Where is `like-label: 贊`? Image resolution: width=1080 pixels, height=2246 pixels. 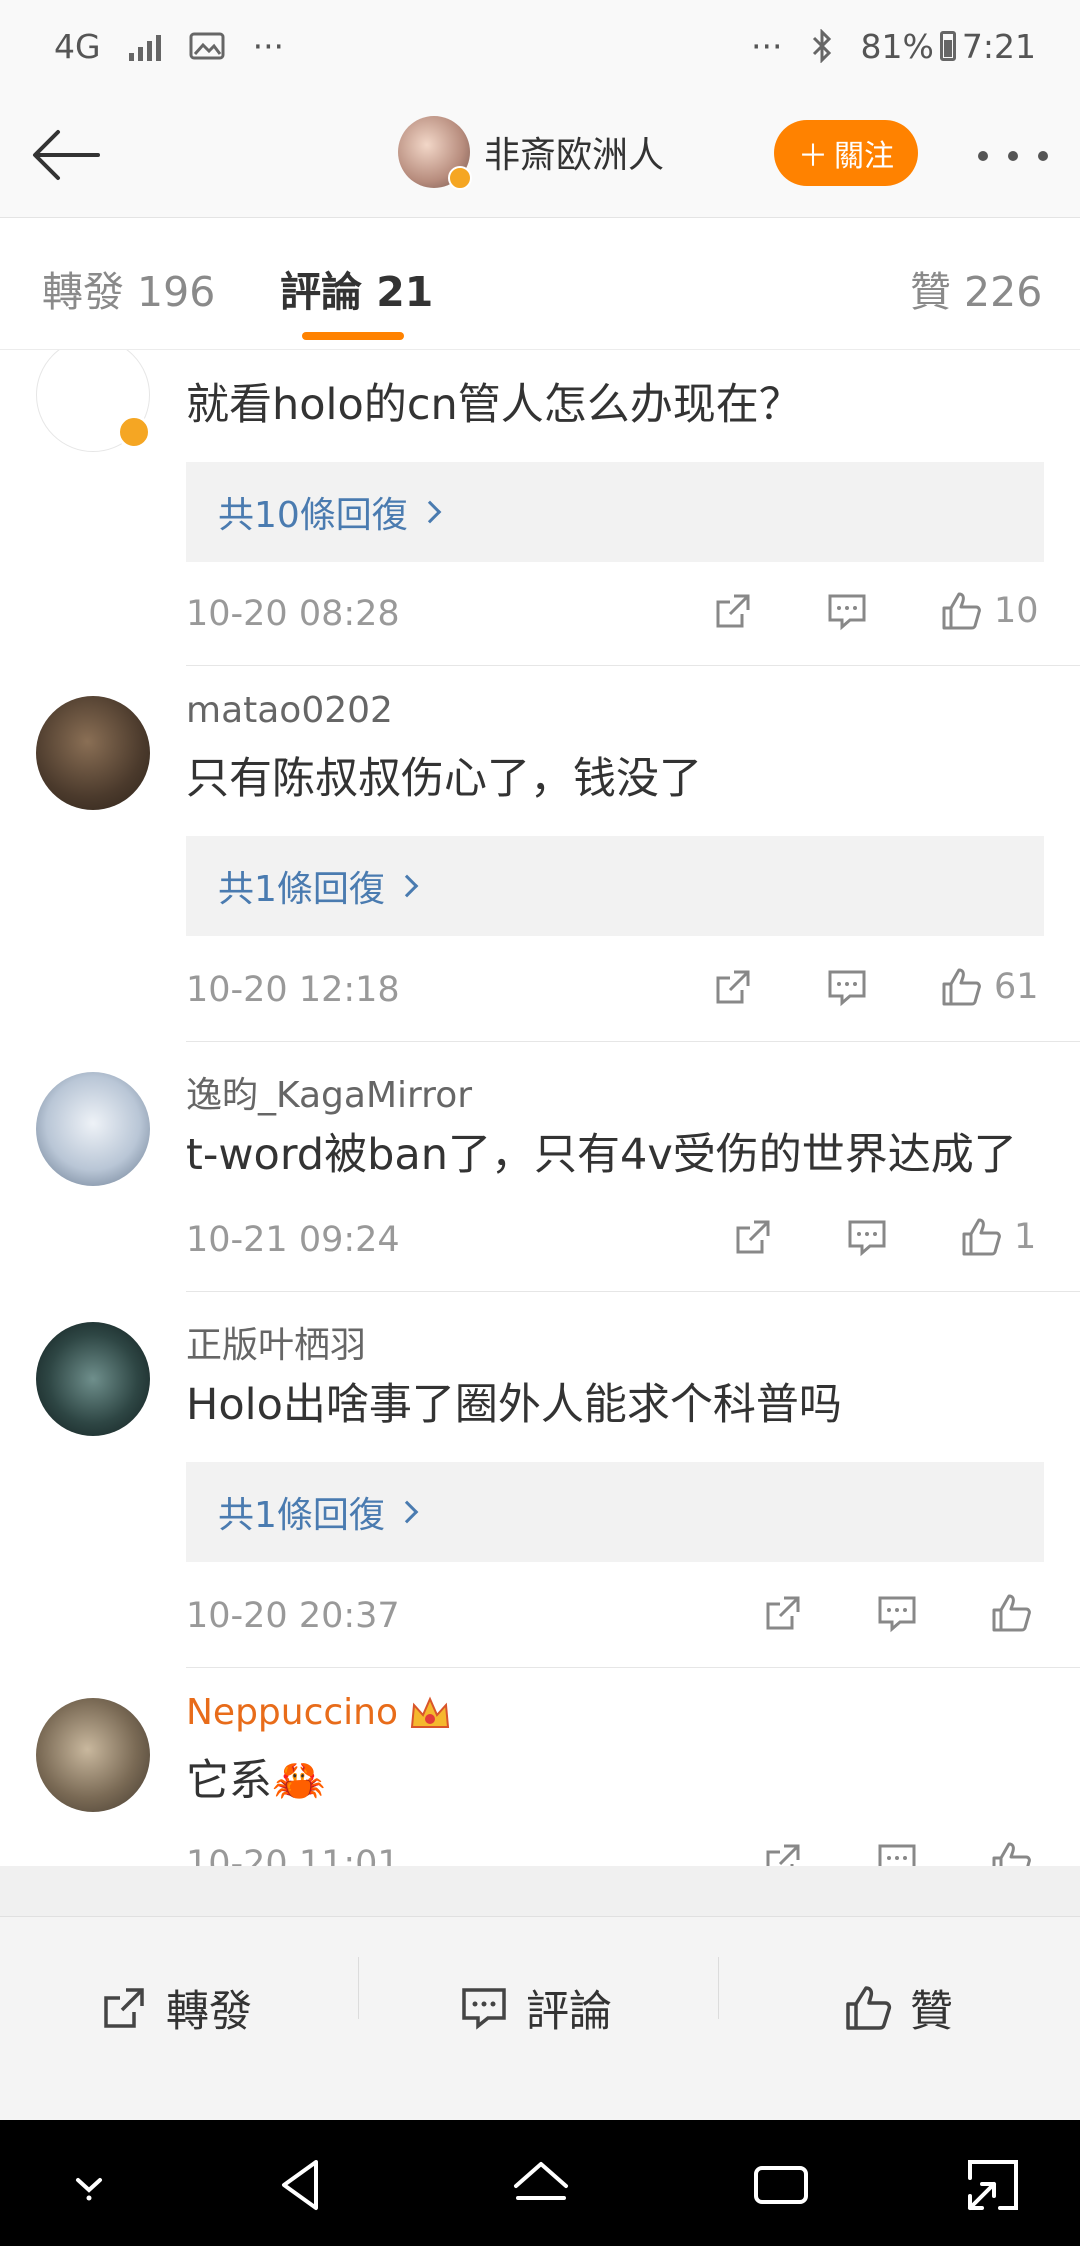 like-label: 贊 is located at coordinates (931, 2012).